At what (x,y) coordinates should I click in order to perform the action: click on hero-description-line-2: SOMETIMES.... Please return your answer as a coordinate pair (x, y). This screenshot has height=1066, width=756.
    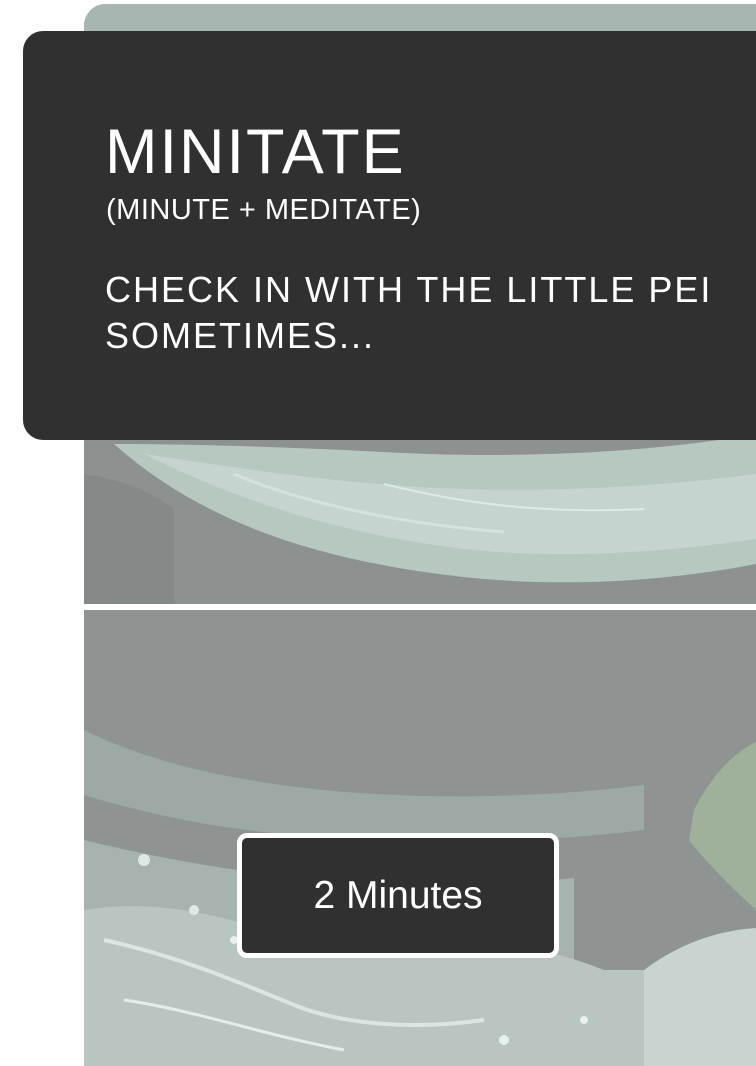
    Looking at the image, I should click on (240, 335).